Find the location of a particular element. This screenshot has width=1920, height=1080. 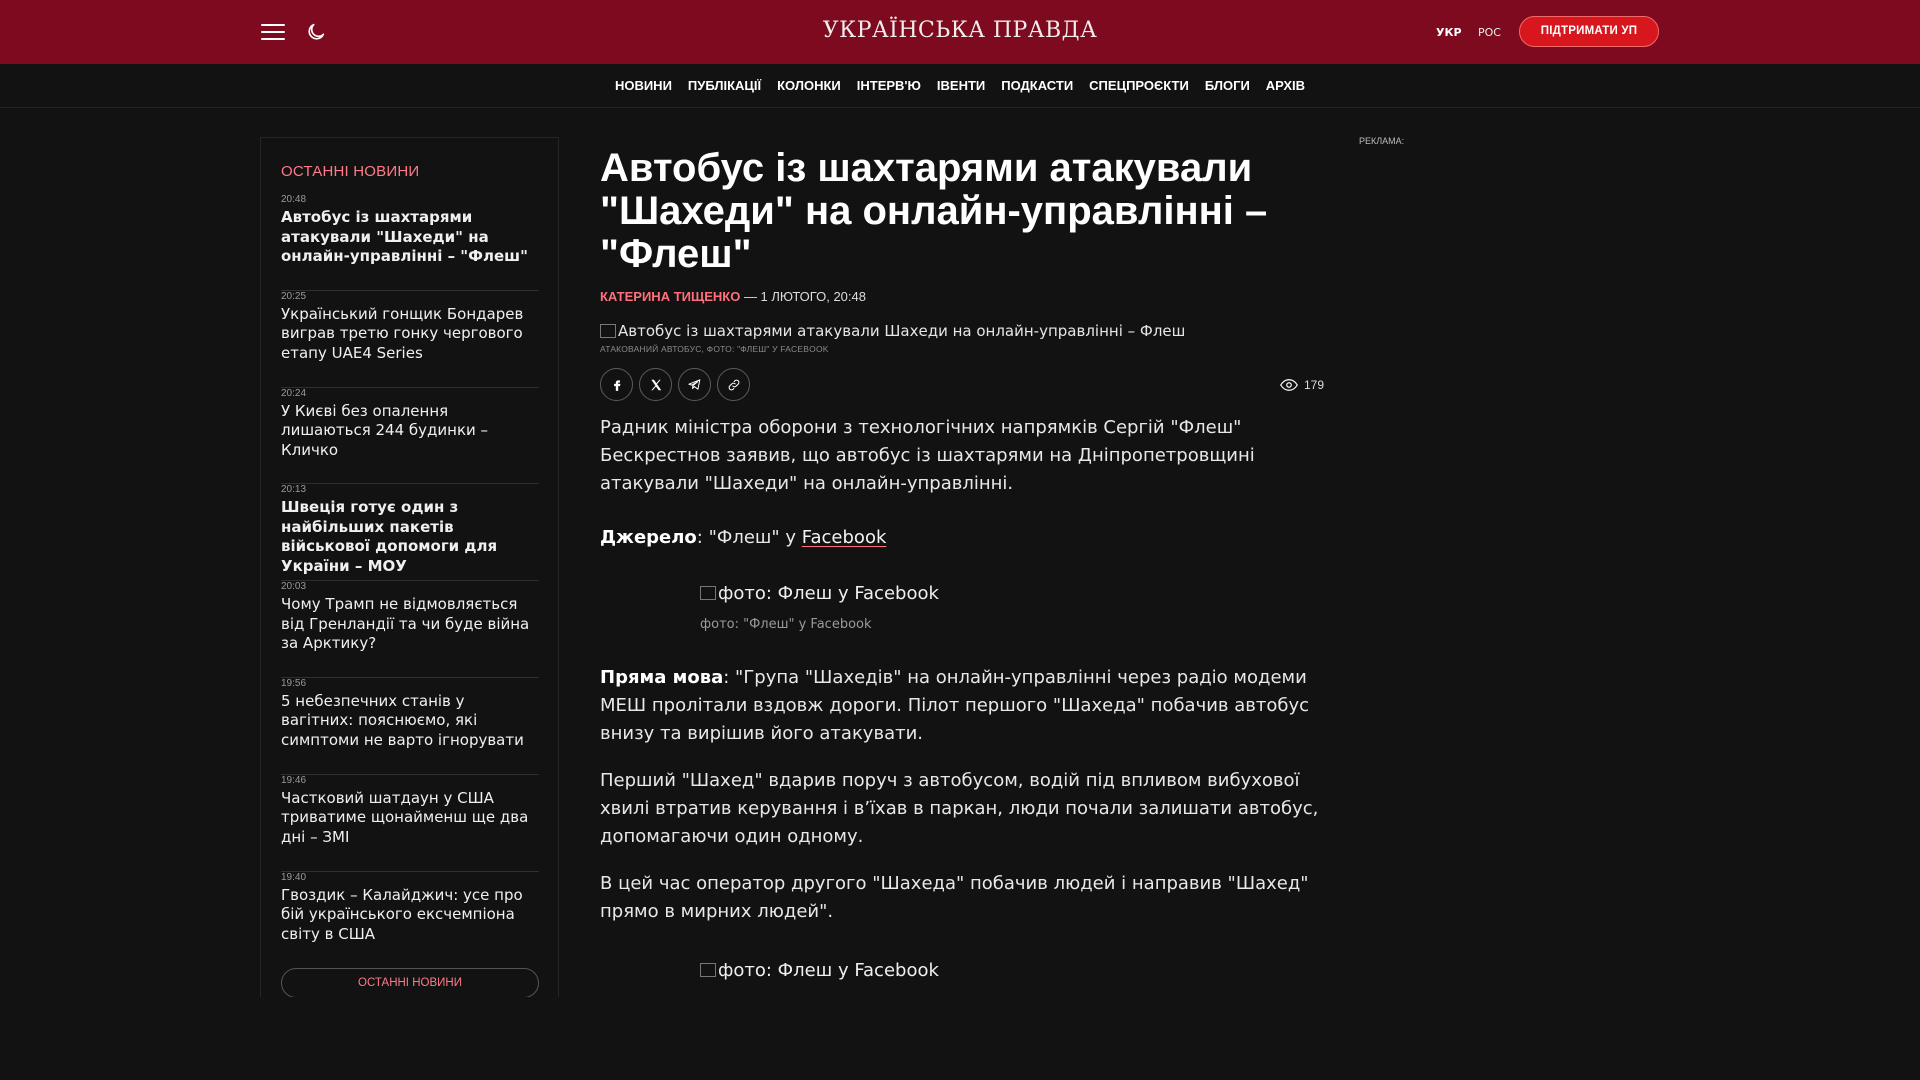

more-news-button: ОСТАННІ НОВИНИ is located at coordinates (410, 982).